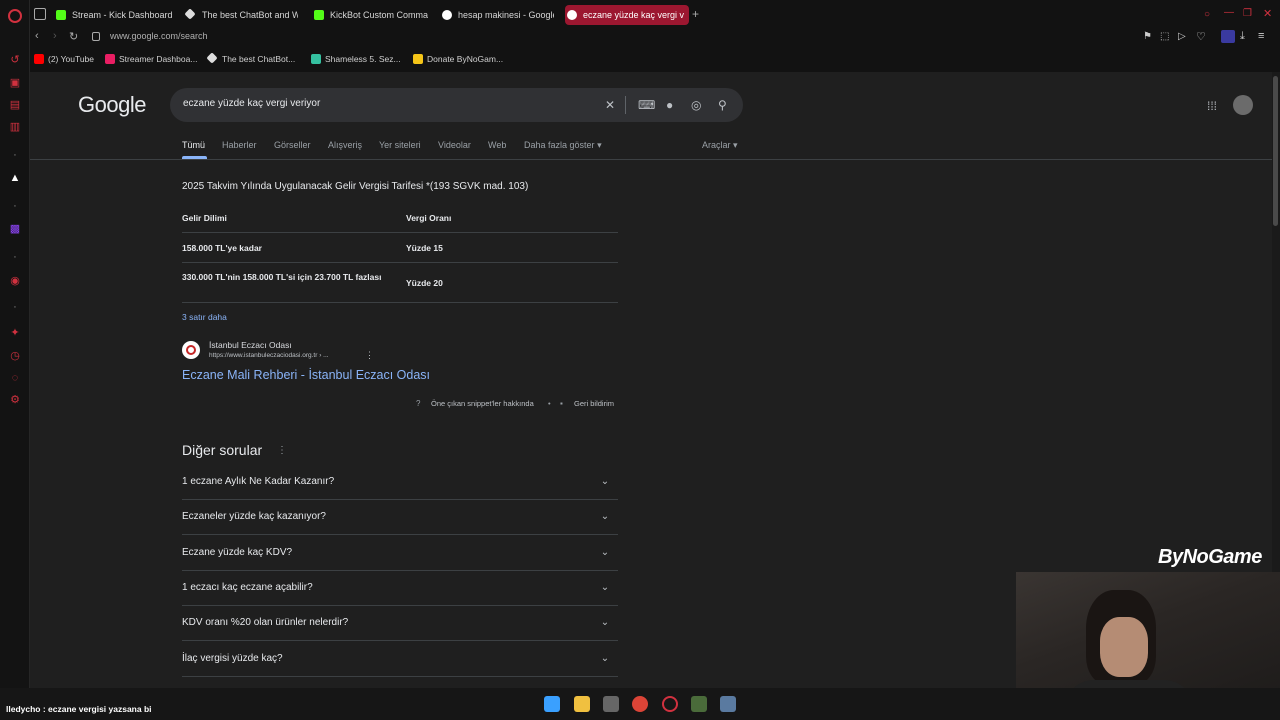  I want to click on pin-icon: ✦, so click(15, 333).